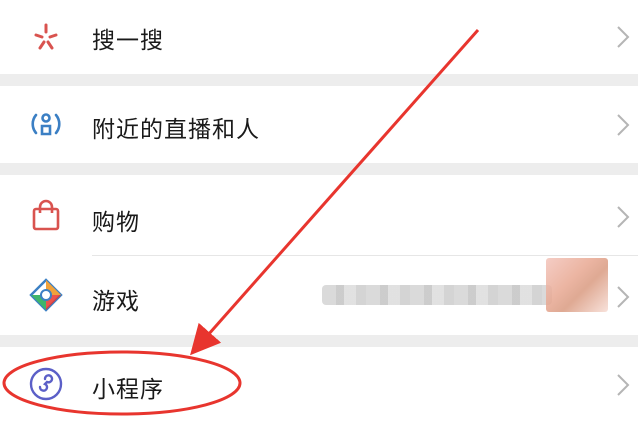 Image resolution: width=638 pixels, height=422 pixels. I want to click on blurred-thumbnail, so click(577, 285).